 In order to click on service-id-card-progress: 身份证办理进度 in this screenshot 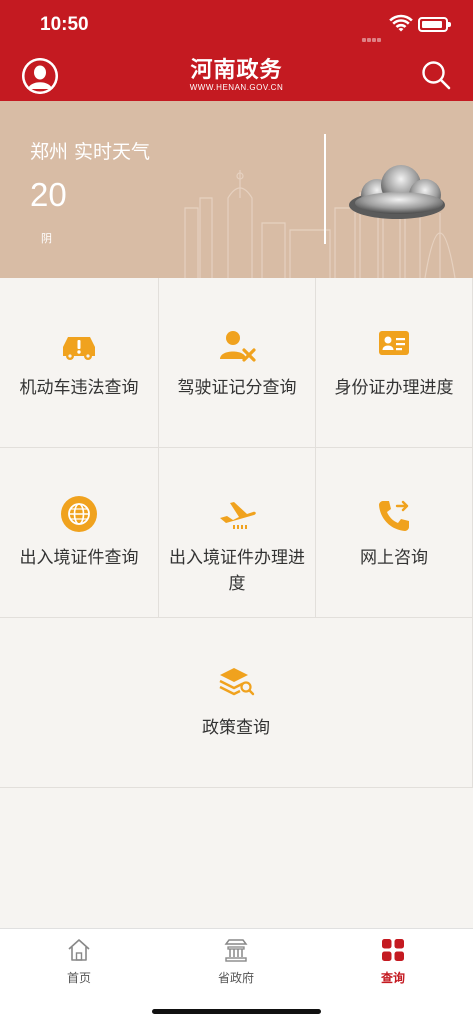, I will do `click(394, 363)`.